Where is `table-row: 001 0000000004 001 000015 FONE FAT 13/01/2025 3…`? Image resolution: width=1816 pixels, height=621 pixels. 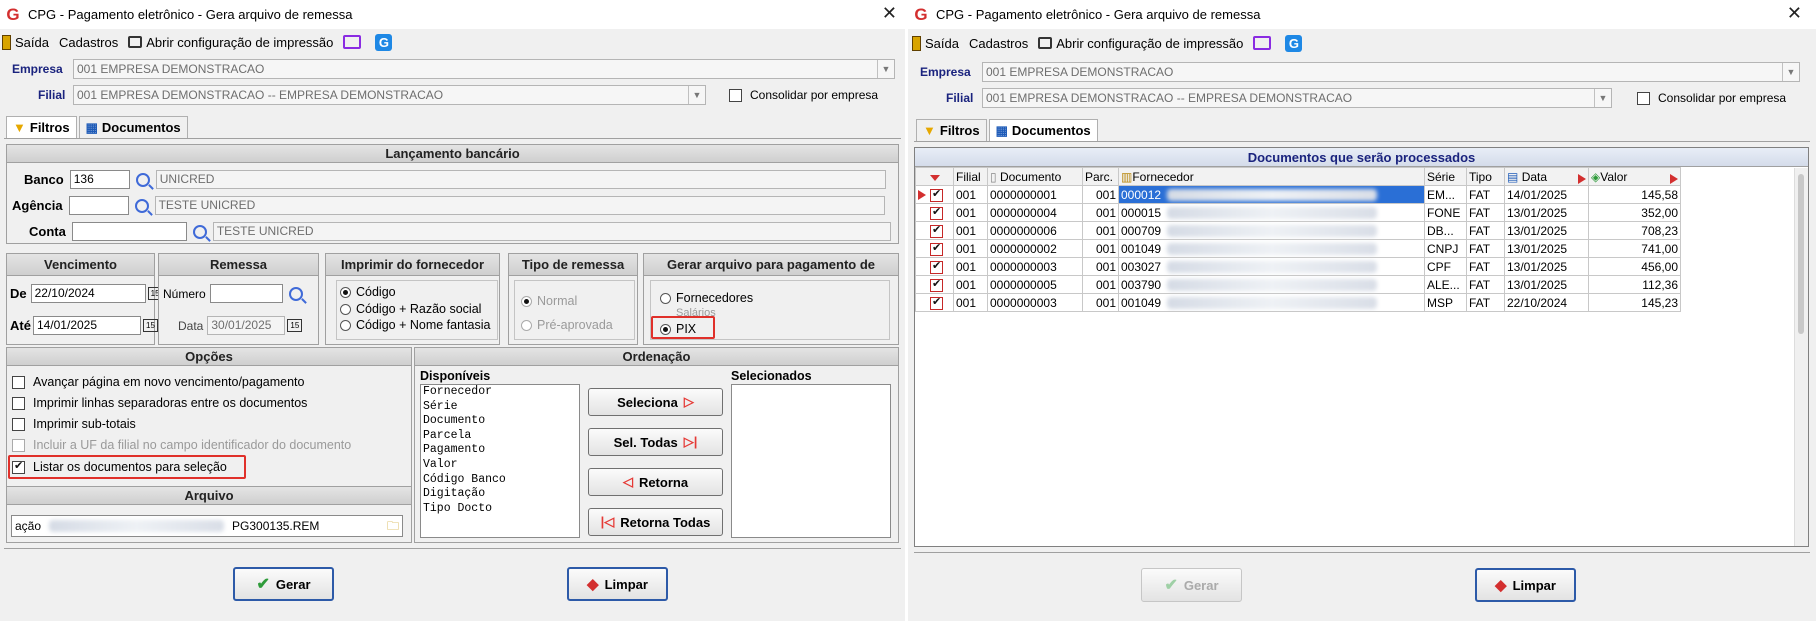 table-row: 001 0000000004 001 000015 FONE FAT 13/01/2025 3… is located at coordinates (1298, 212).